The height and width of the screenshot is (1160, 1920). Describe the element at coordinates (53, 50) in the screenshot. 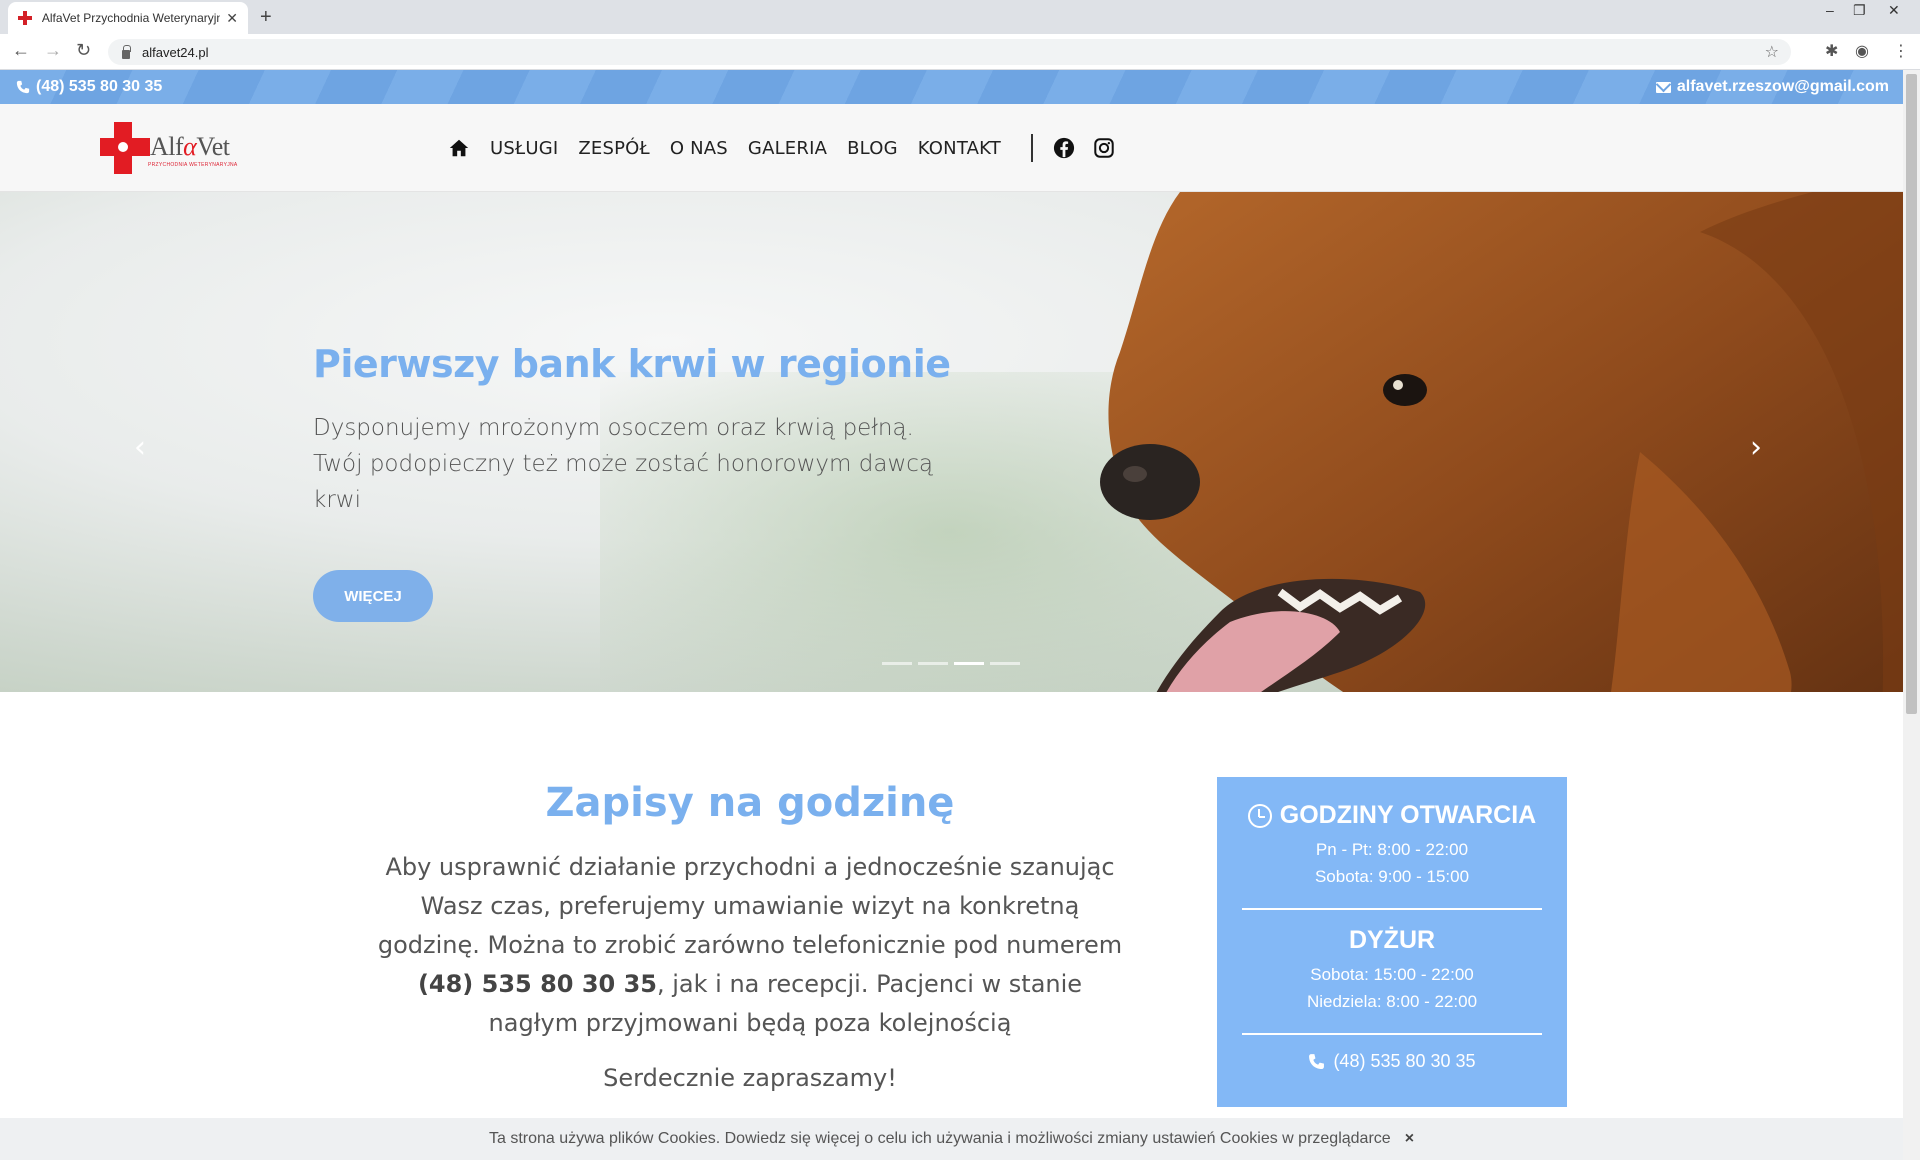

I see `forward-button: →` at that location.